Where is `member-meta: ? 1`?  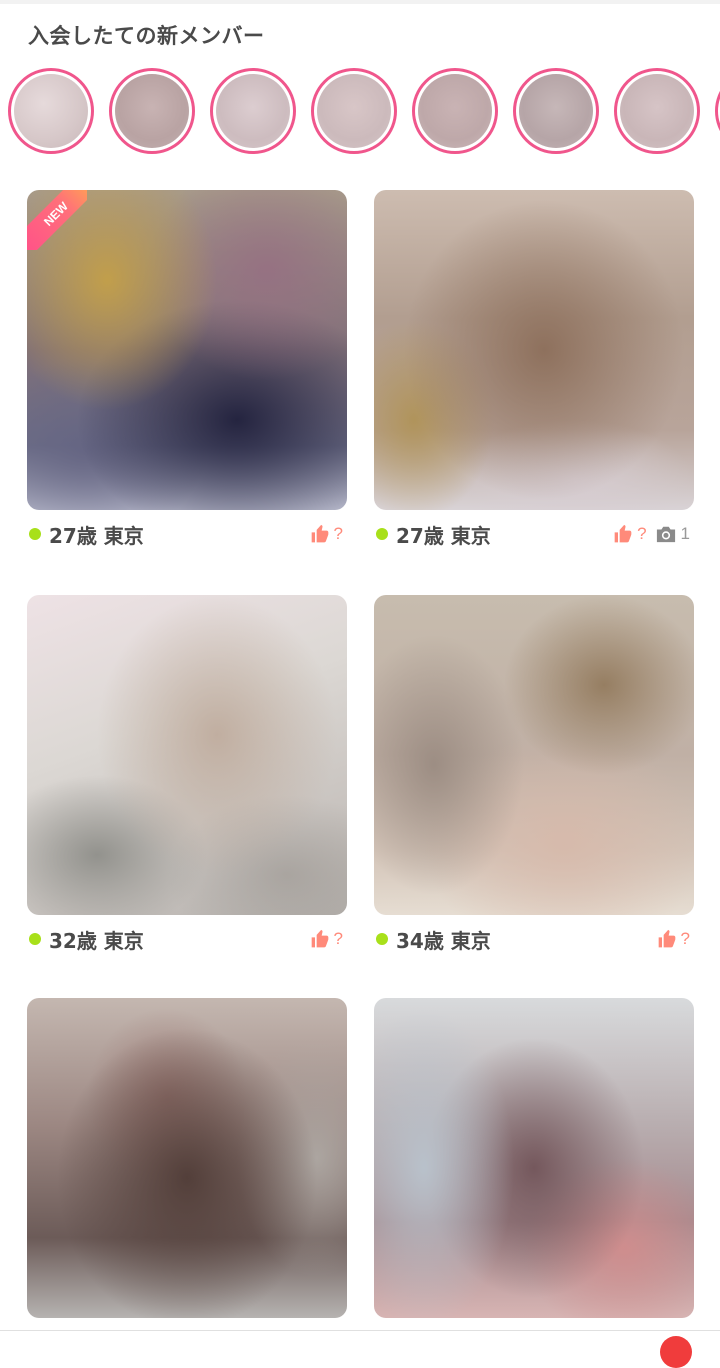 member-meta: ? 1 is located at coordinates (651, 534).